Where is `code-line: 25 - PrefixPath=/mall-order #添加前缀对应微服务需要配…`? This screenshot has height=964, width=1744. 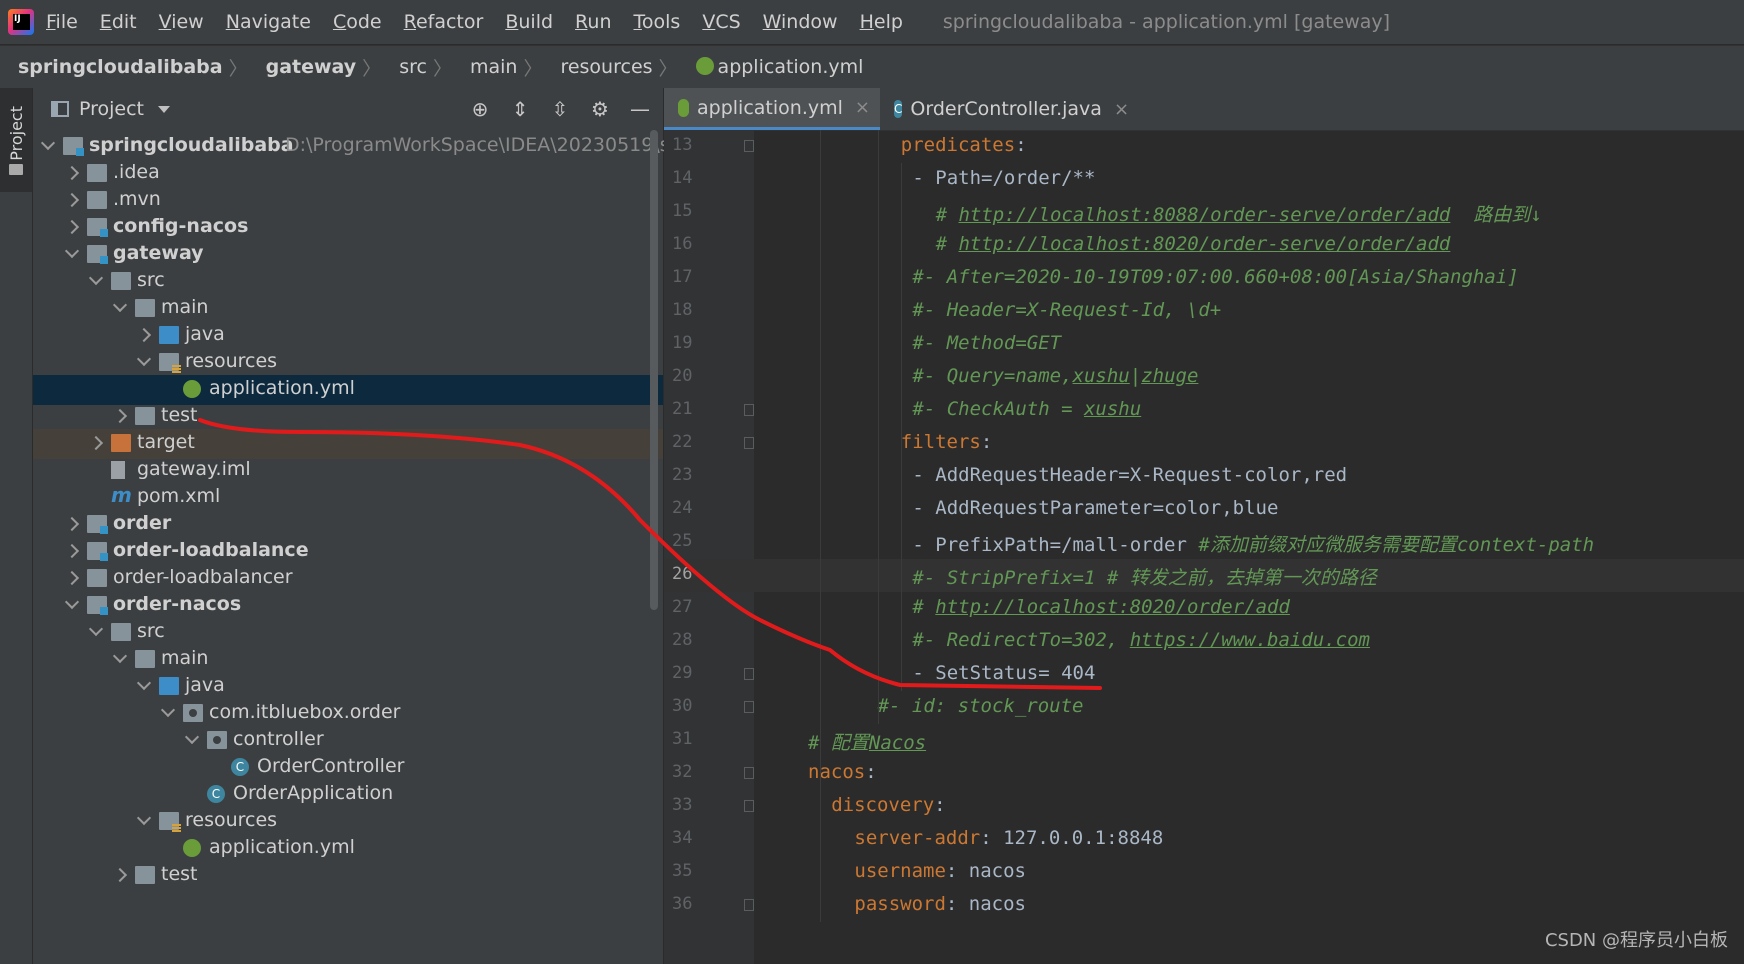
code-line: 25 - PrefixPath=/mall-order #添加前缀对应微服务需要配… is located at coordinates (1204, 542).